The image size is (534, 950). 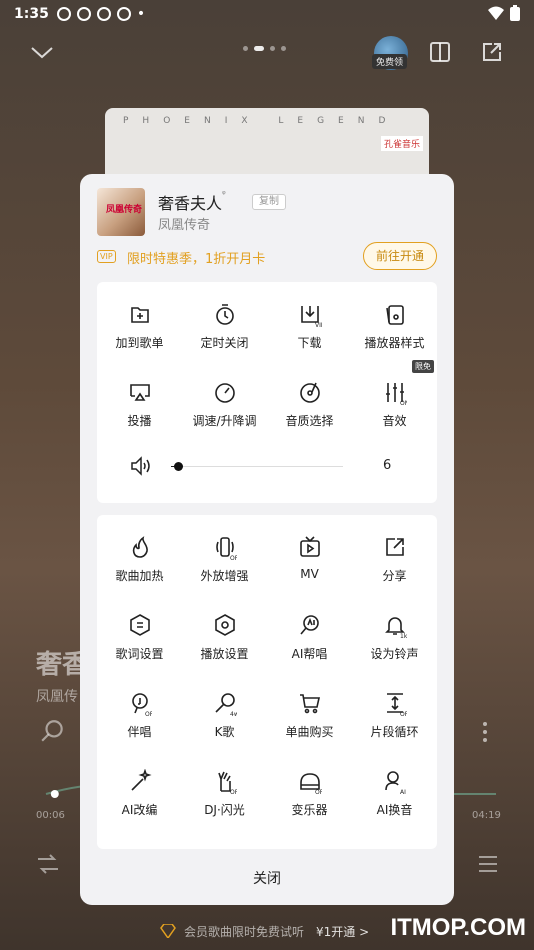 What do you see at coordinates (168, 931) in the screenshot?
I see `diamond-icon` at bounding box center [168, 931].